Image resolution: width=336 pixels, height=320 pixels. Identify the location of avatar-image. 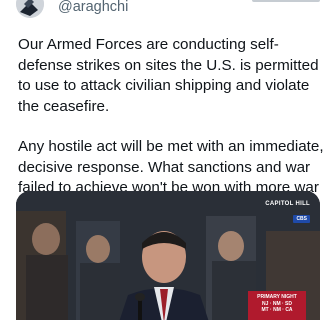
(30, 9).